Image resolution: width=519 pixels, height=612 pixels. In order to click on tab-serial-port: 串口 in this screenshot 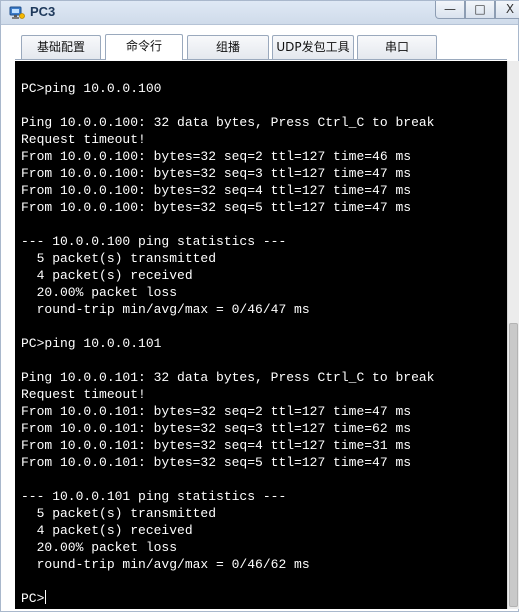, I will do `click(397, 47)`.